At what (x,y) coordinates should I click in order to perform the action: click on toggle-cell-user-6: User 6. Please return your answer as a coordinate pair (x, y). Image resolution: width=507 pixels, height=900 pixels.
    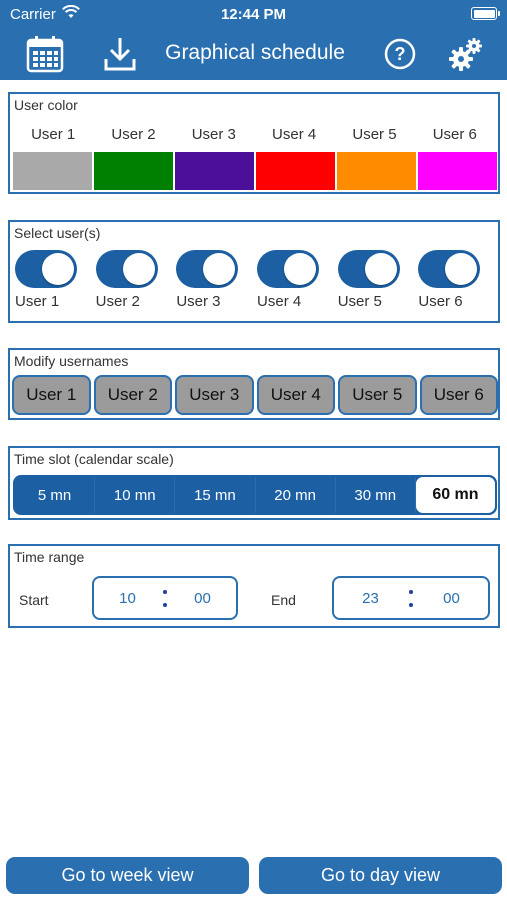
    Looking at the image, I should click on (456, 280).